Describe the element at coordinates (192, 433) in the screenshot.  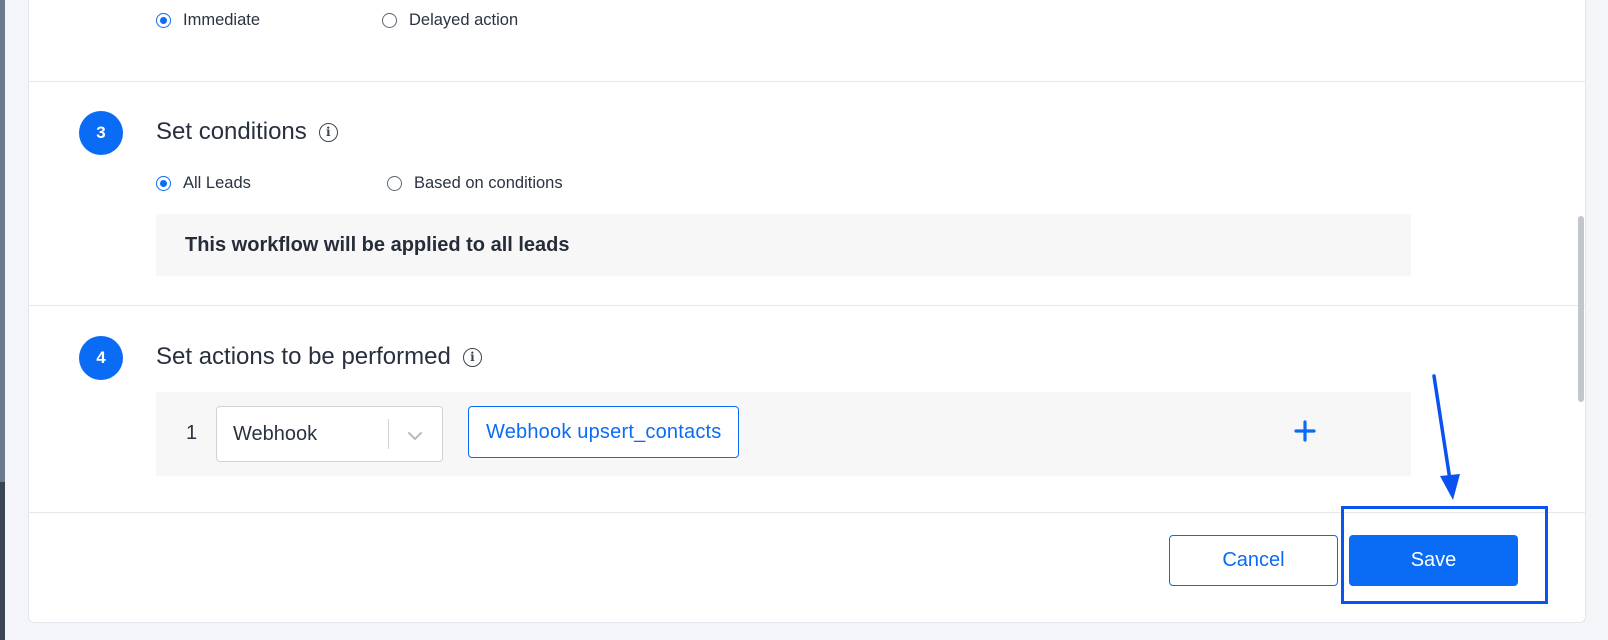
I see `action-index: 1` at that location.